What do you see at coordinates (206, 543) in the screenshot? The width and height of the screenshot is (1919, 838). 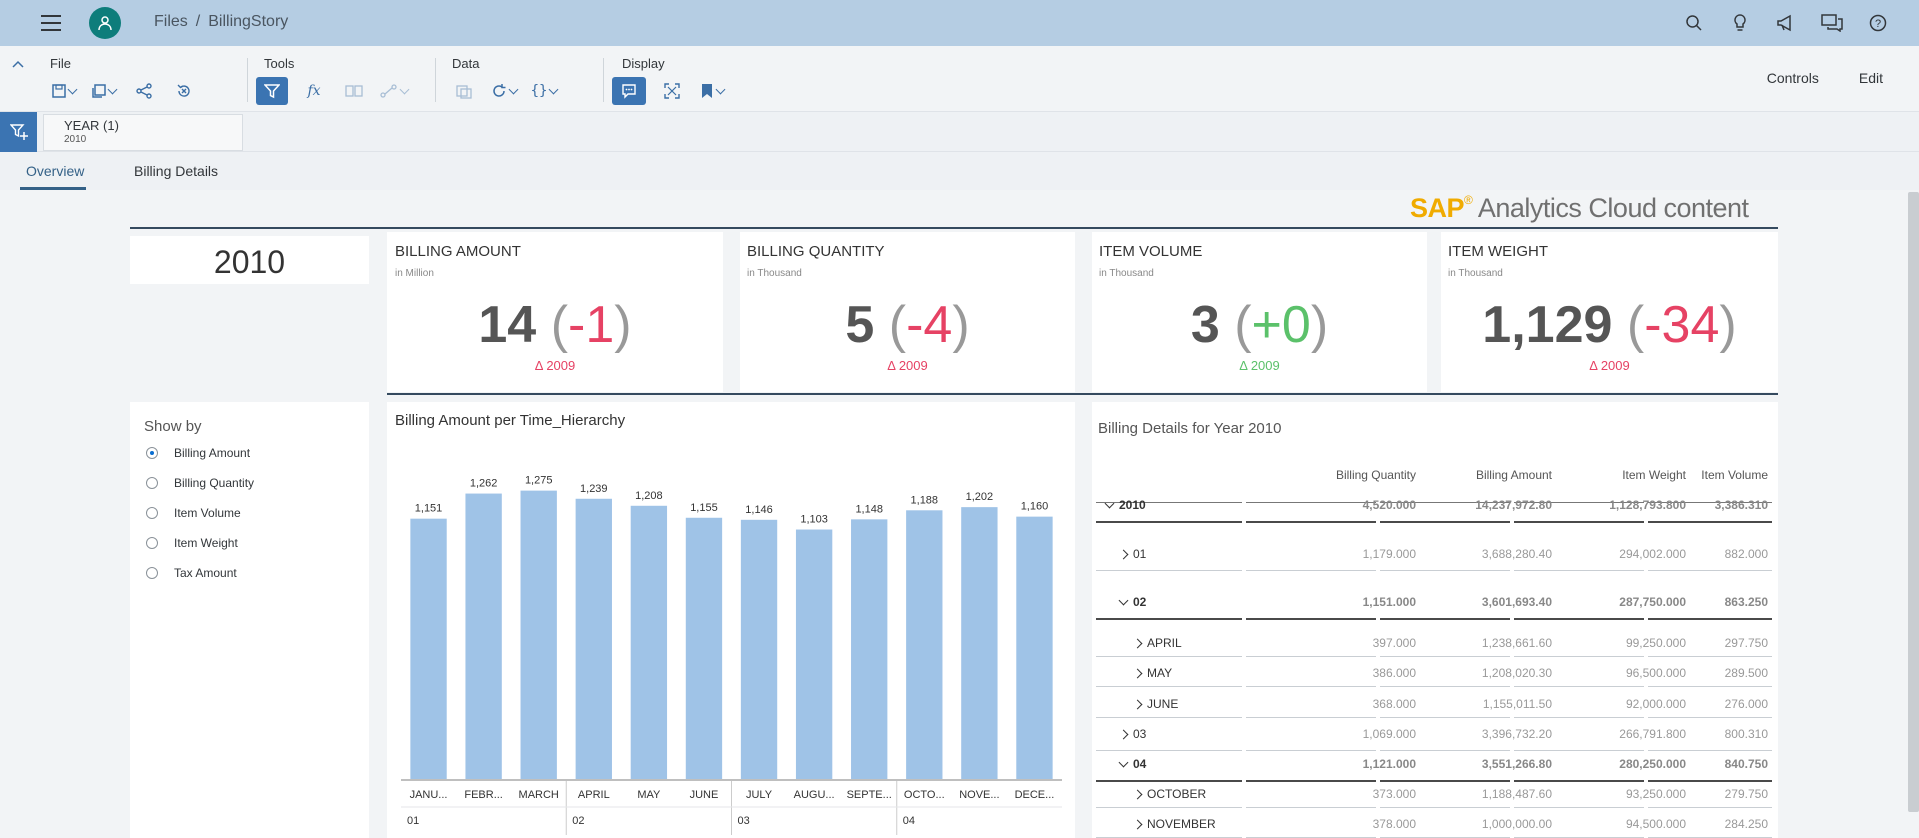 I see `radio-label: Item Weight` at bounding box center [206, 543].